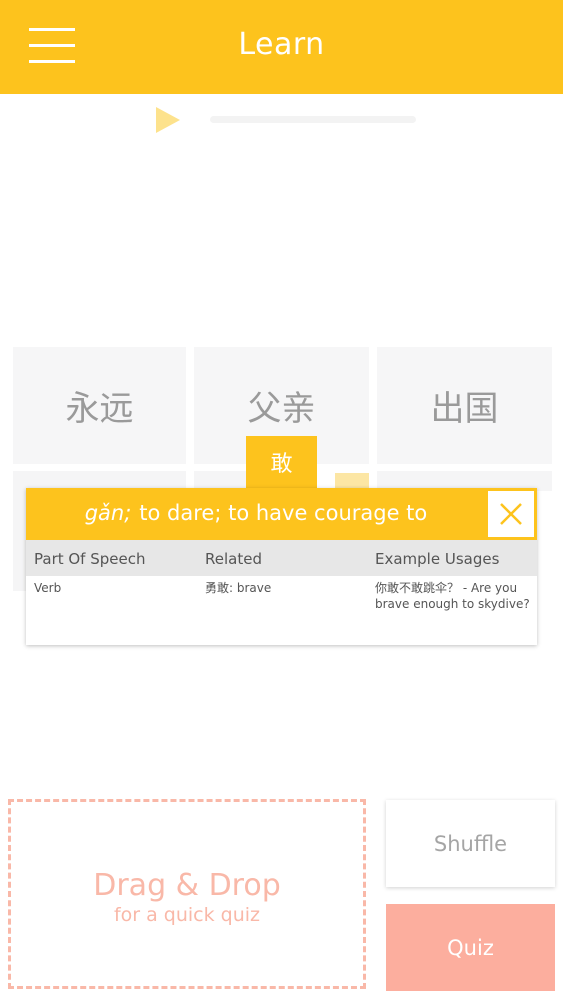 The width and height of the screenshot is (563, 1000). Describe the element at coordinates (470, 947) in the screenshot. I see `quiz-button: Quiz` at that location.